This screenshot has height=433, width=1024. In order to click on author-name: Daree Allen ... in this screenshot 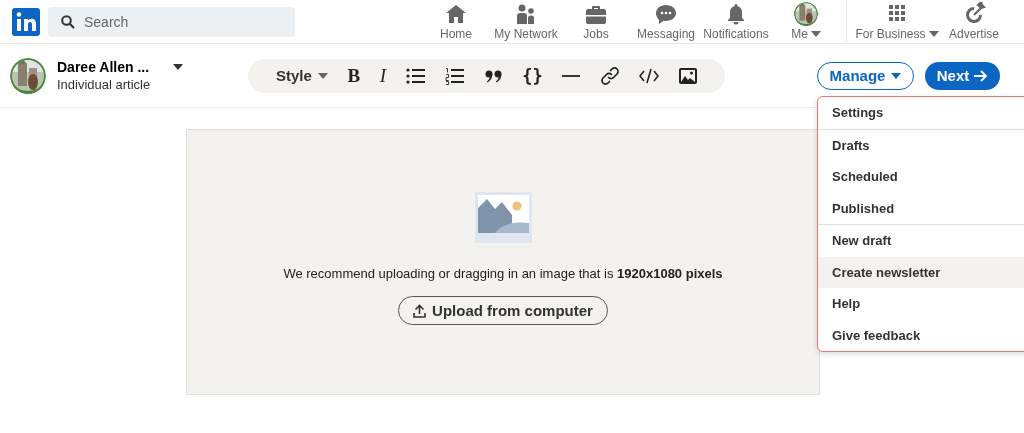, I will do `click(103, 67)`.